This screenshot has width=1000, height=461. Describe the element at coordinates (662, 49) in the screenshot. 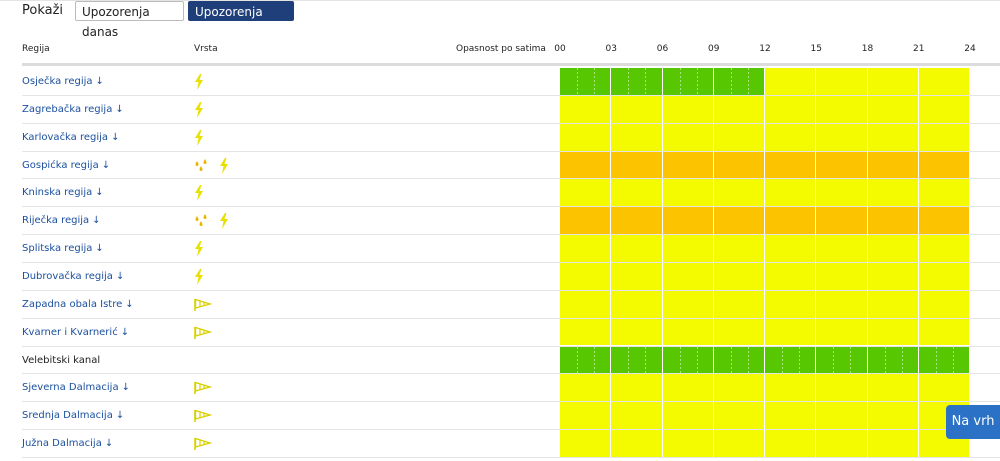

I see `hour-tick: 06` at that location.